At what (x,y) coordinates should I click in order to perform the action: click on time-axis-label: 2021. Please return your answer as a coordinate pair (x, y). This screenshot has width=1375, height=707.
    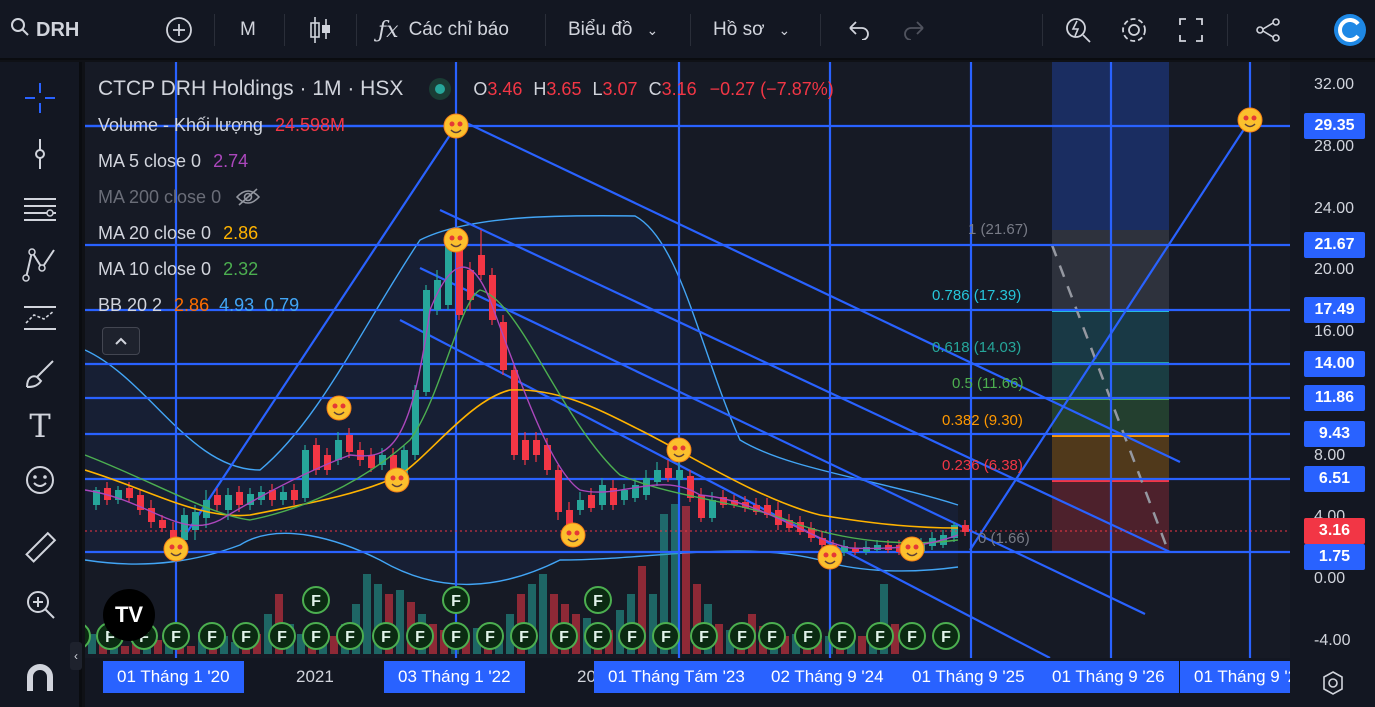
    Looking at the image, I should click on (315, 676).